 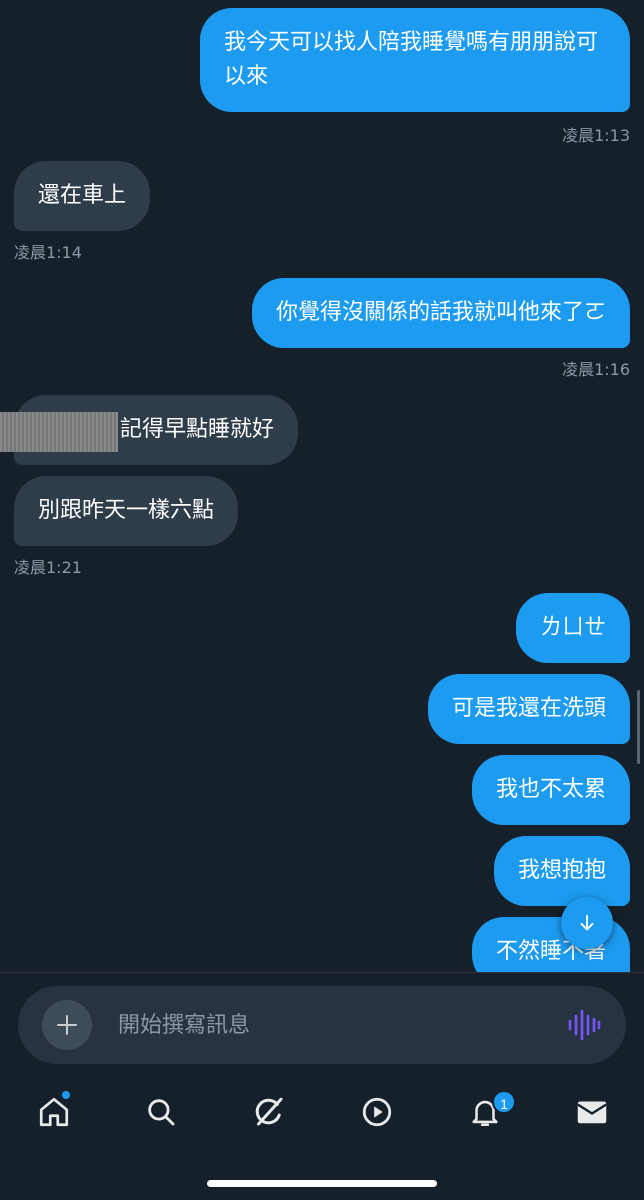 I want to click on tab-video, so click(x=377, y=1112).